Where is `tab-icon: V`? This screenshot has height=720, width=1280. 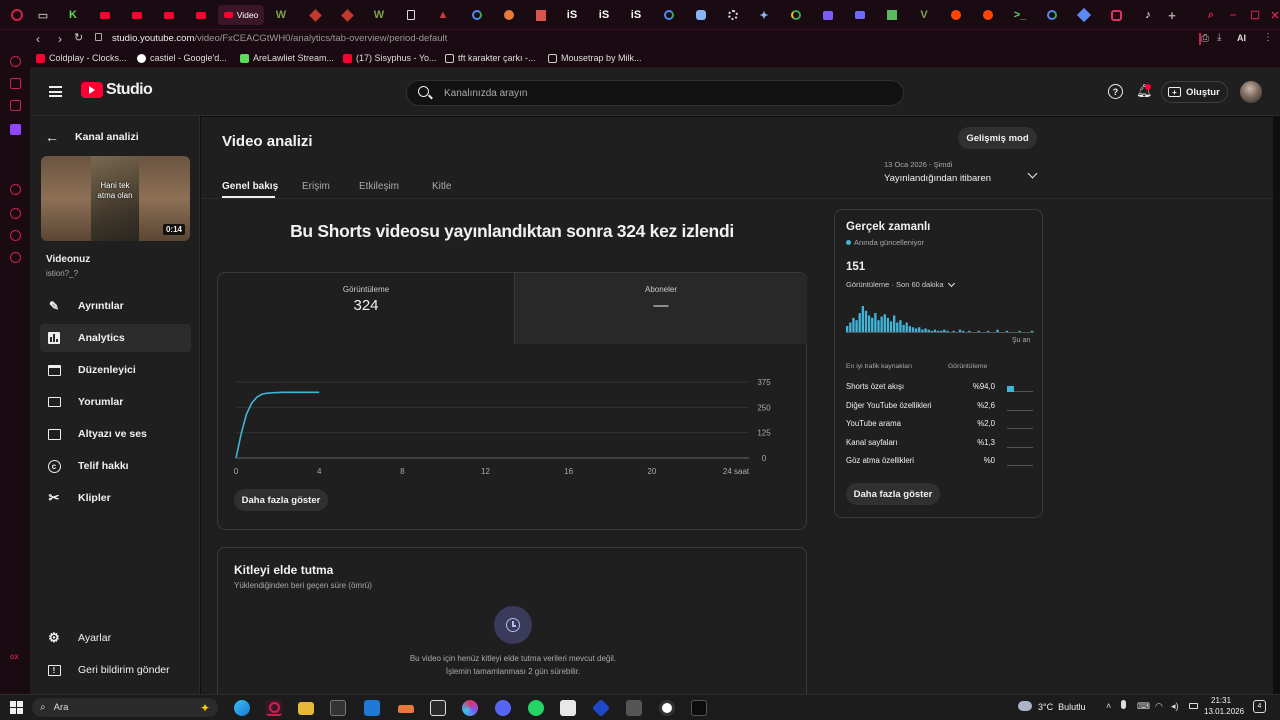
tab-icon: V is located at coordinates (924, 15).